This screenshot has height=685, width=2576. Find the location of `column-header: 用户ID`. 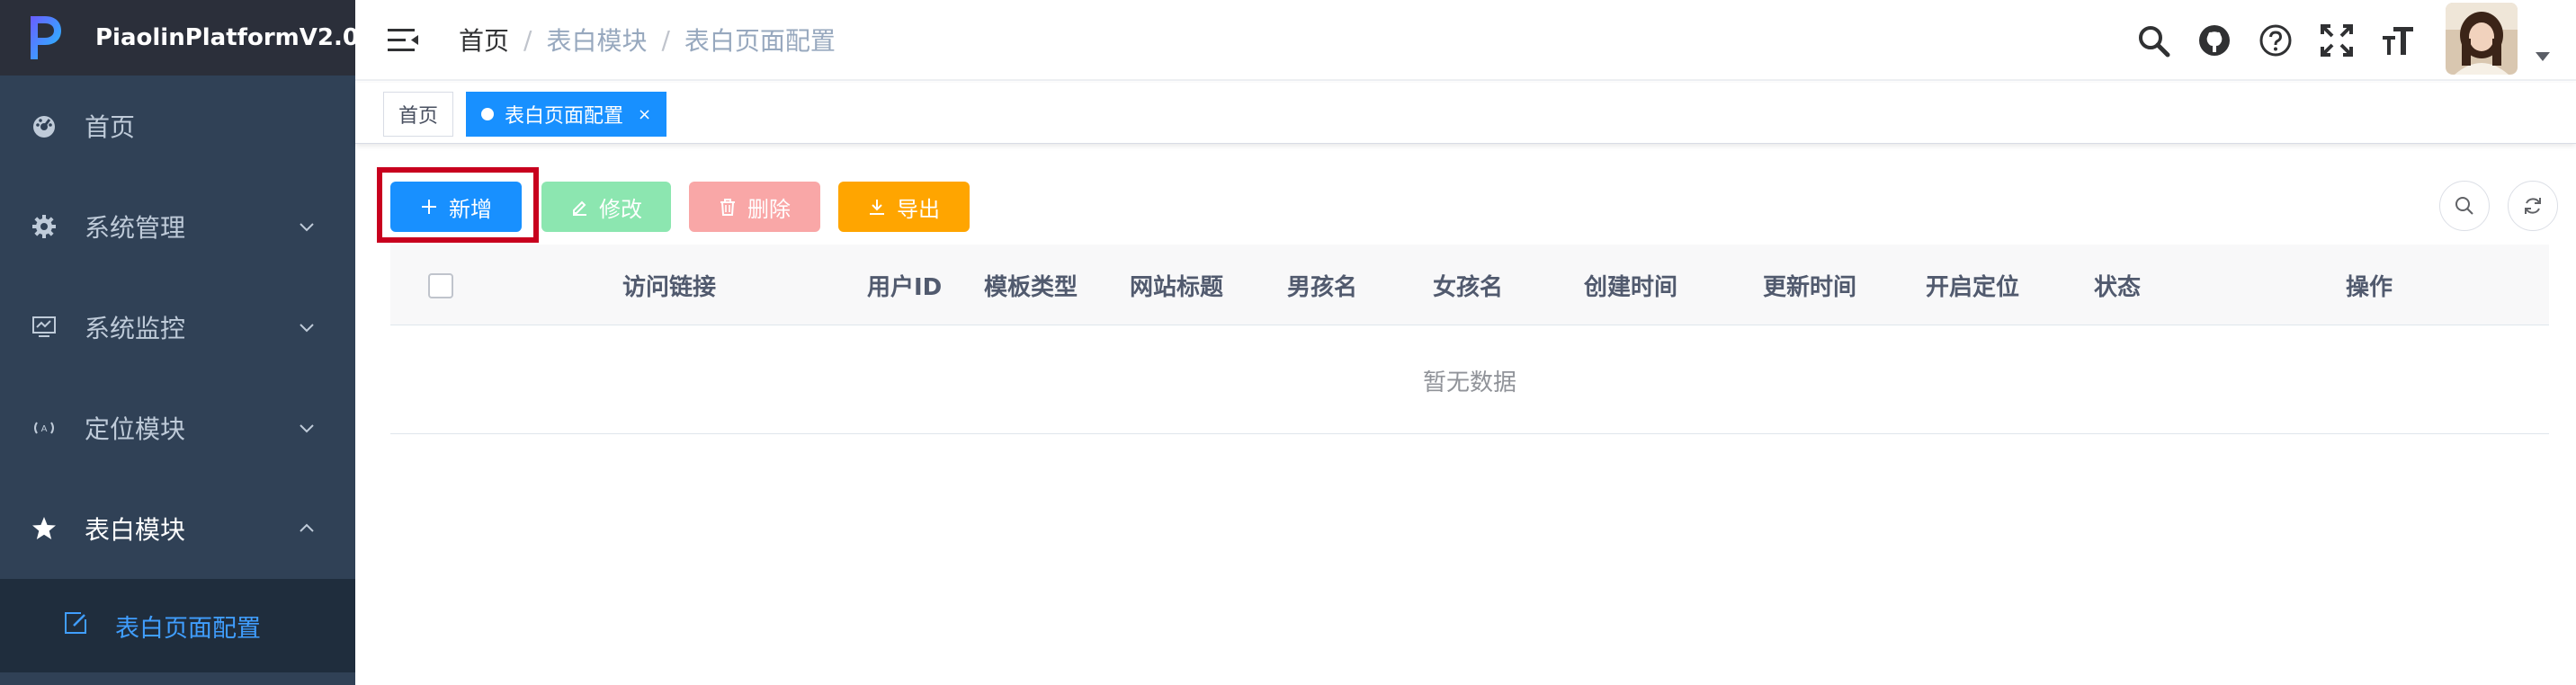

column-header: 用户ID is located at coordinates (905, 287).